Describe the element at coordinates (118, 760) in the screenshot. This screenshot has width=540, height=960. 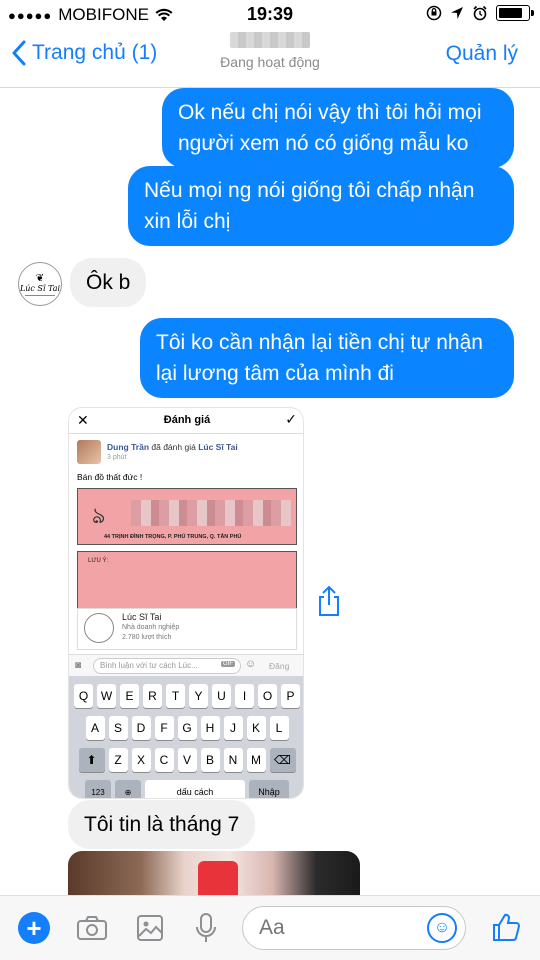
I see `keyboard-key: Z` at that location.